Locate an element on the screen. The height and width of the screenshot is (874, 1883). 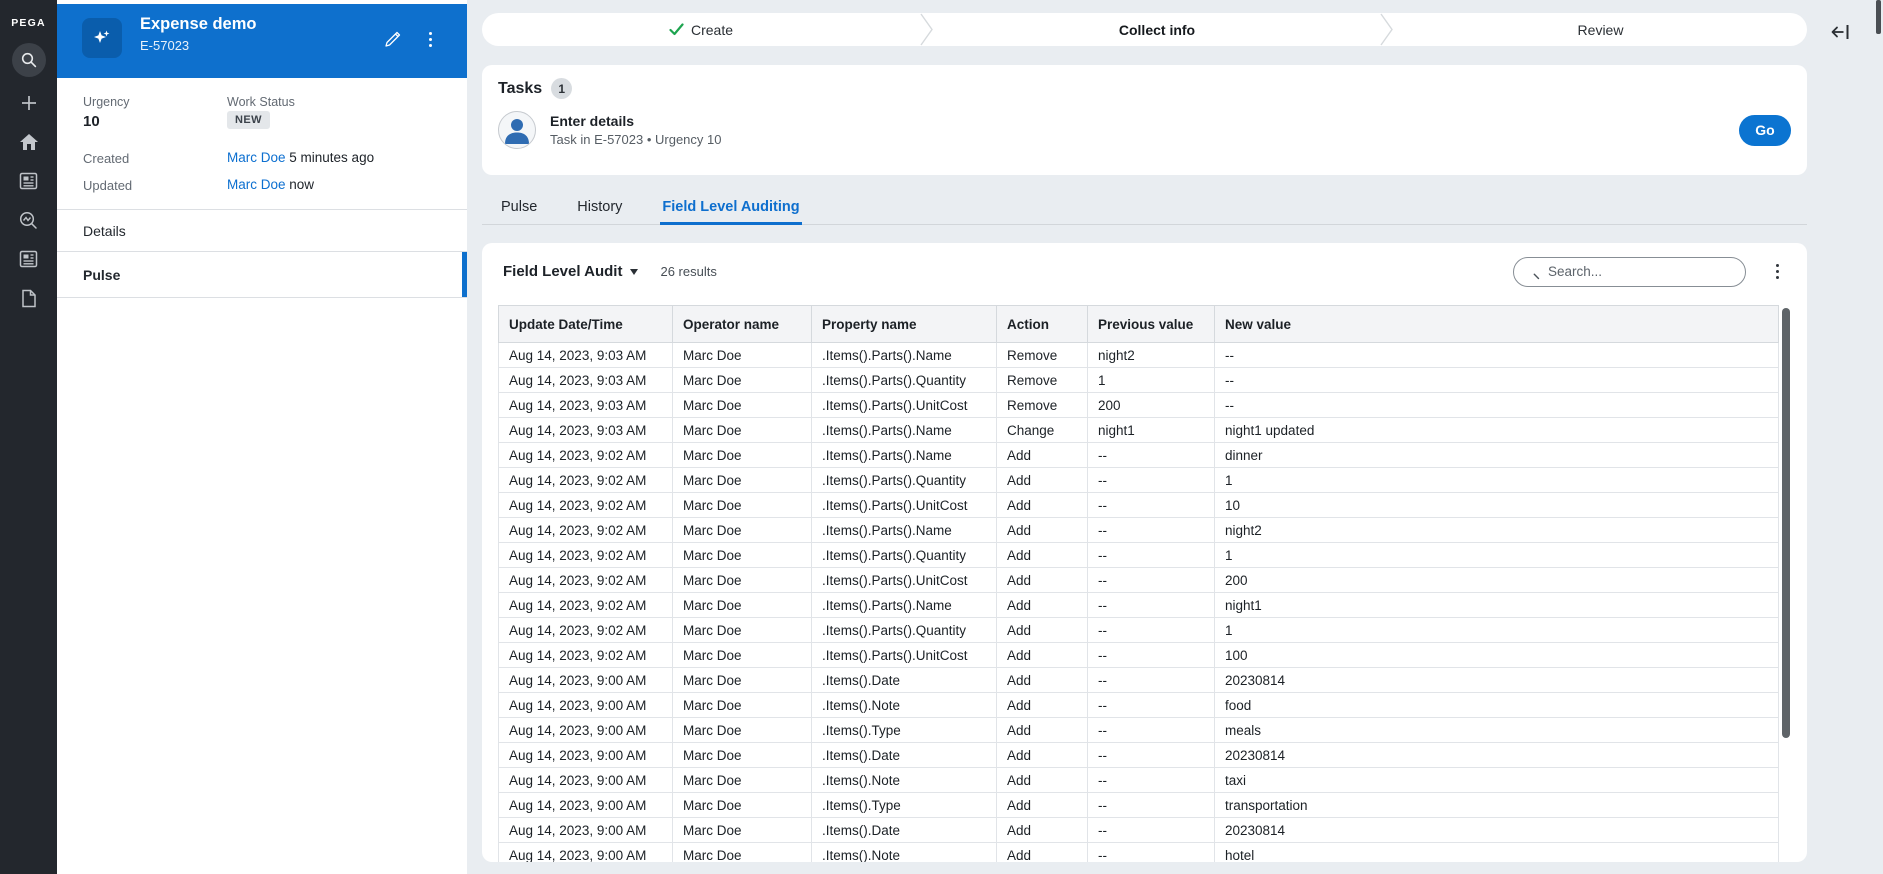
case-header: Expense demo E-57023 is located at coordinates (262, 41).